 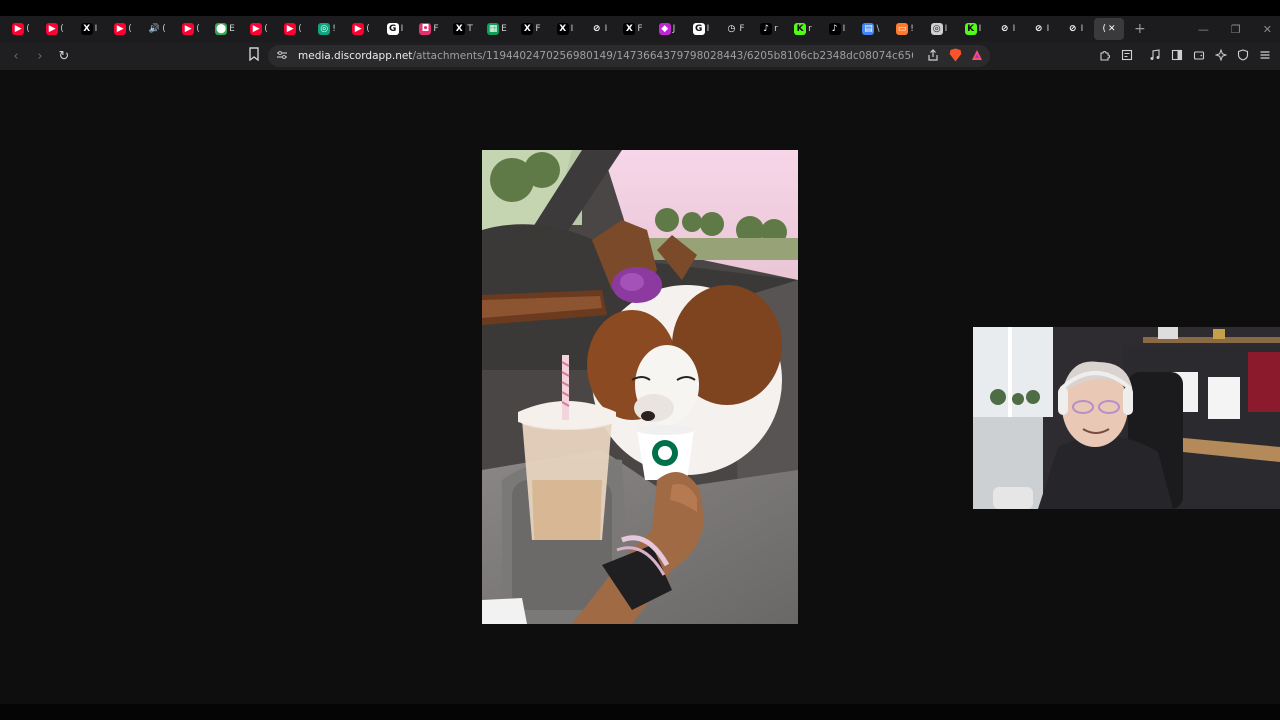 What do you see at coordinates (769, 29) in the screenshot?
I see `tab-22: ♪ r` at bounding box center [769, 29].